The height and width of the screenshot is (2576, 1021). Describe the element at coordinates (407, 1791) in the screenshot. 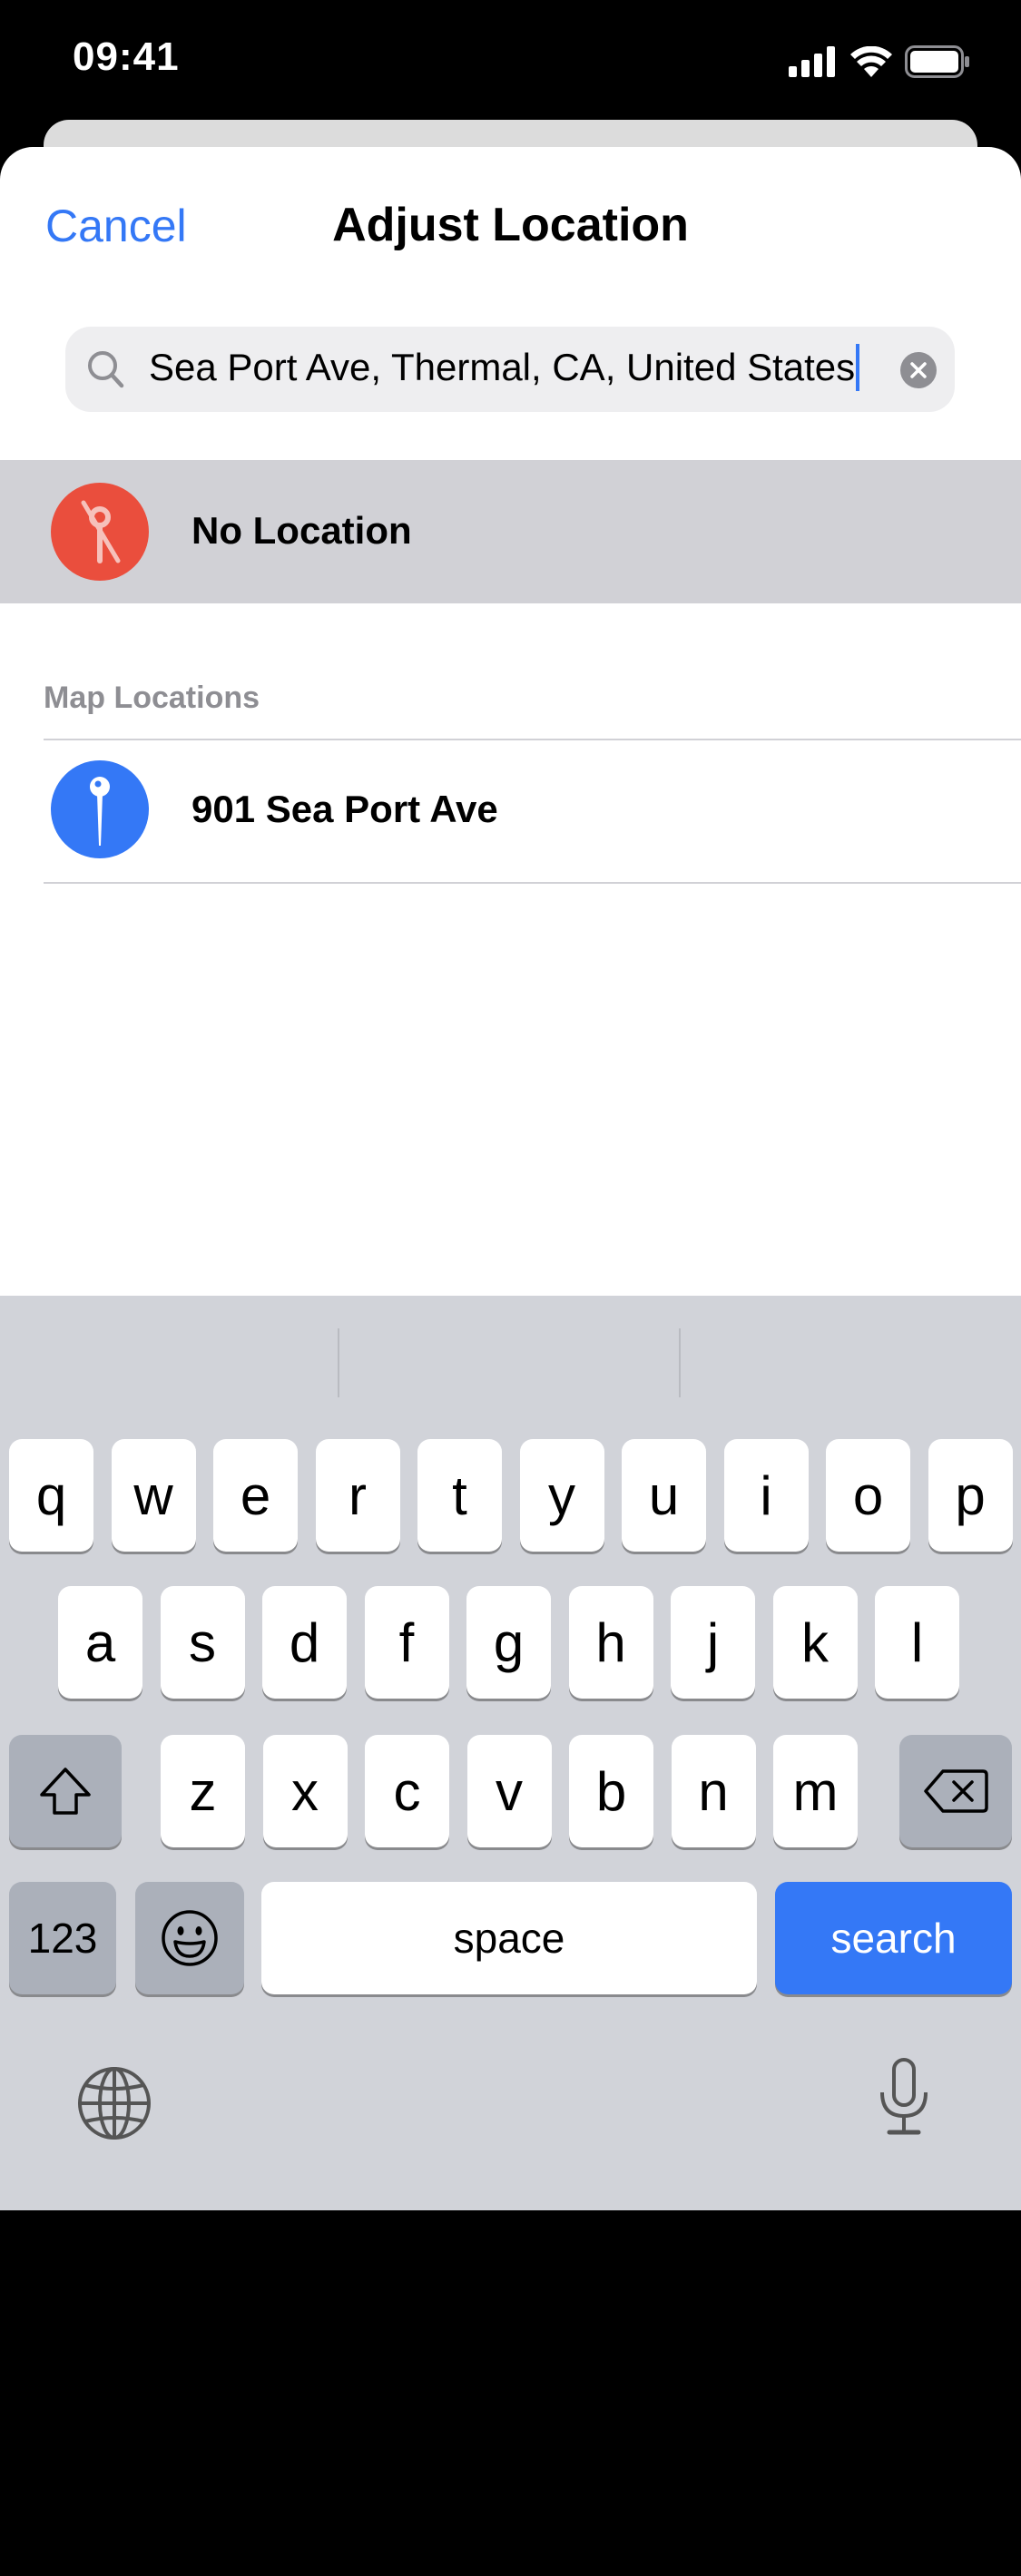

I see `key-c: c` at that location.